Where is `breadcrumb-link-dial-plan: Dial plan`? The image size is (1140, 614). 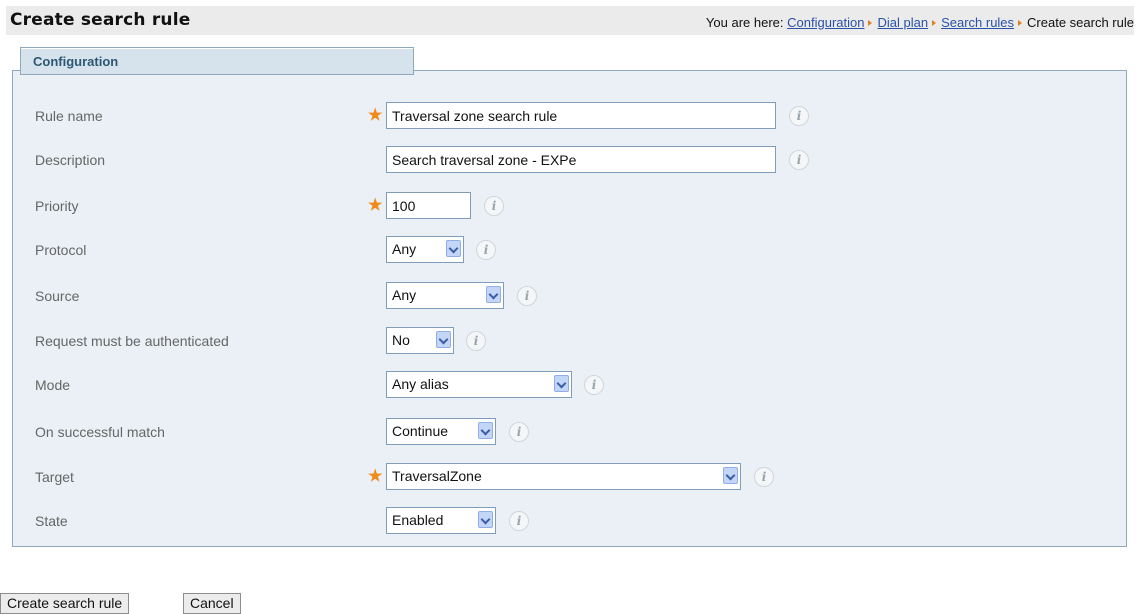
breadcrumb-link-dial-plan: Dial plan is located at coordinates (902, 22).